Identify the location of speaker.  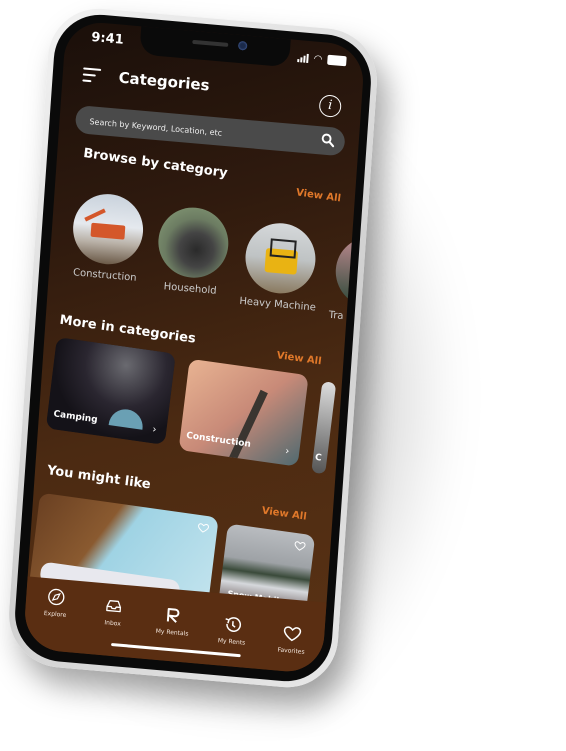
(210, 43).